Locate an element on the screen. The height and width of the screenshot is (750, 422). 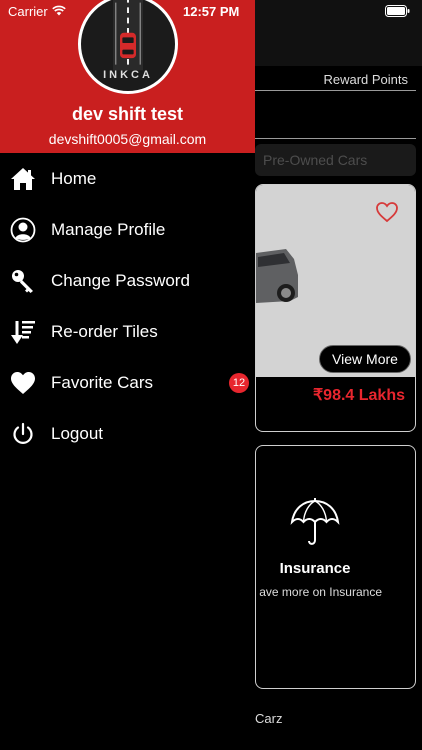
heart-icon is located at coordinates (23, 383).